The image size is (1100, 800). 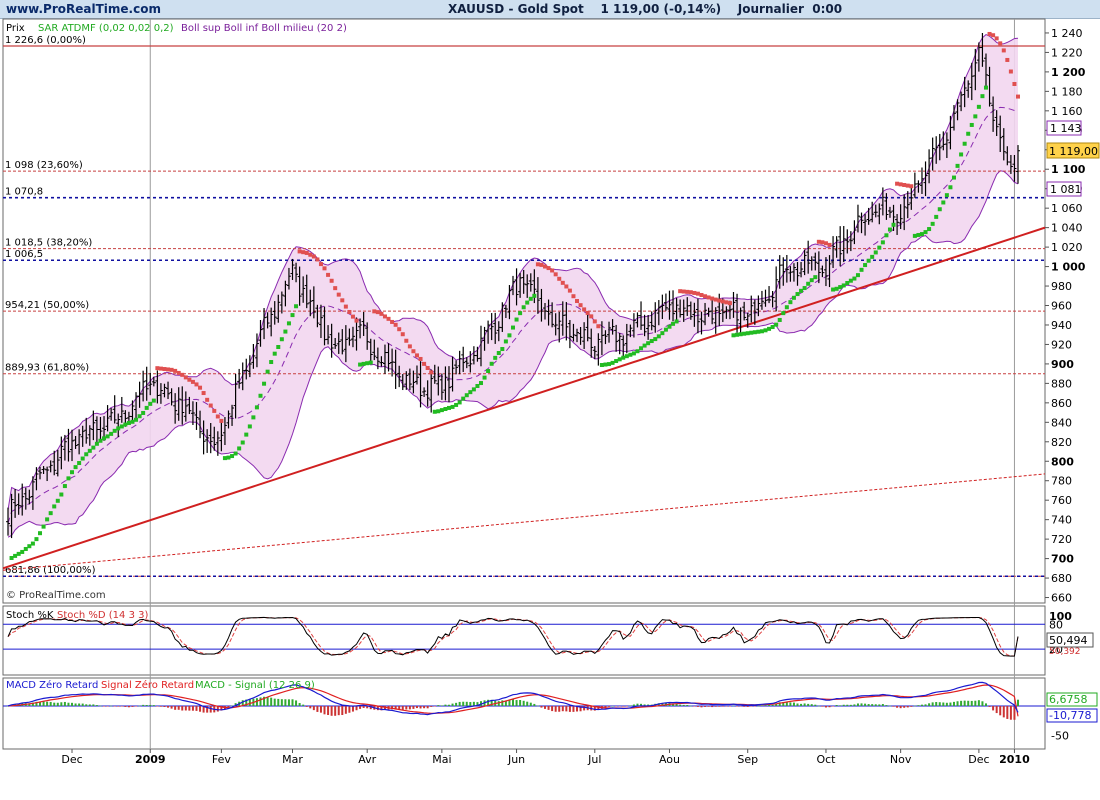 I want to click on x-tick-label: Fev, so click(x=221, y=759).